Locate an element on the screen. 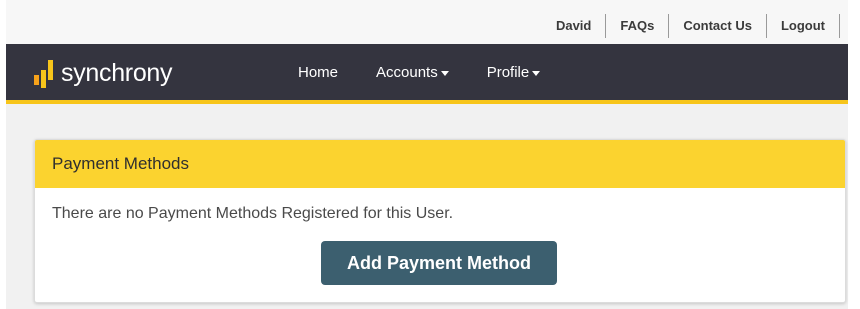 The image size is (860, 309). nav-item-home: Home is located at coordinates (318, 72).